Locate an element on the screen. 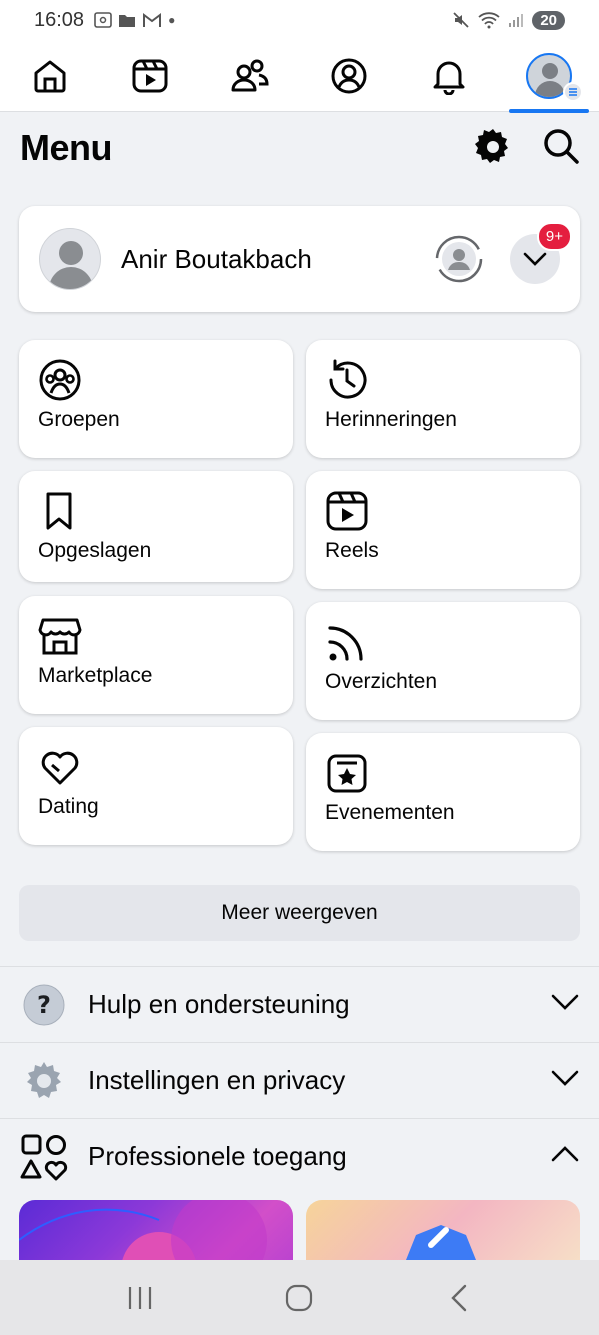 The height and width of the screenshot is (1335, 599). section-settings: Instellingen en privacy is located at coordinates (299, 1080).